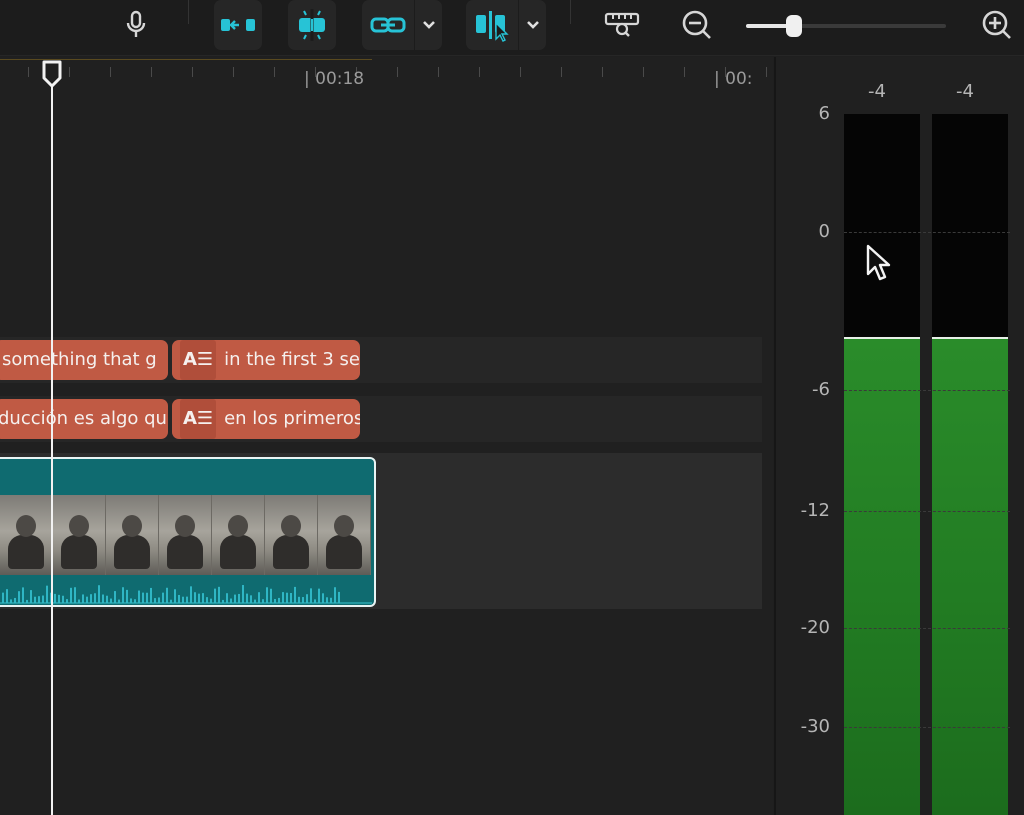  I want to click on time-ruler: | 00:18 | 00:, so click(386, 77).